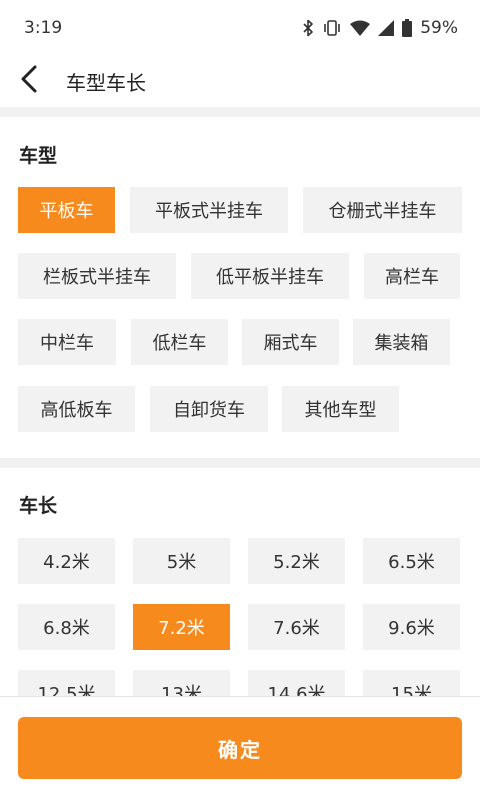 This screenshot has width=480, height=800. I want to click on vehicle-length-title: 车长, so click(38, 506).